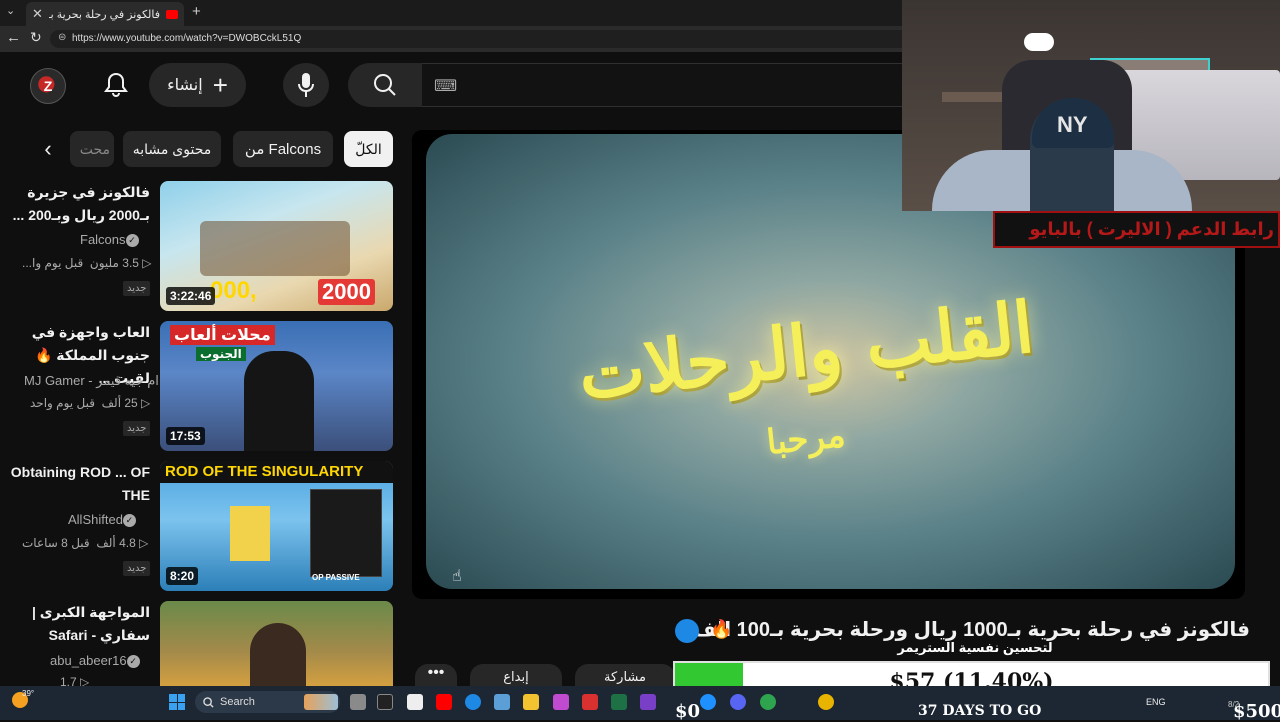 The image size is (1280, 722). I want to click on avatar-text: Z, so click(48, 86).